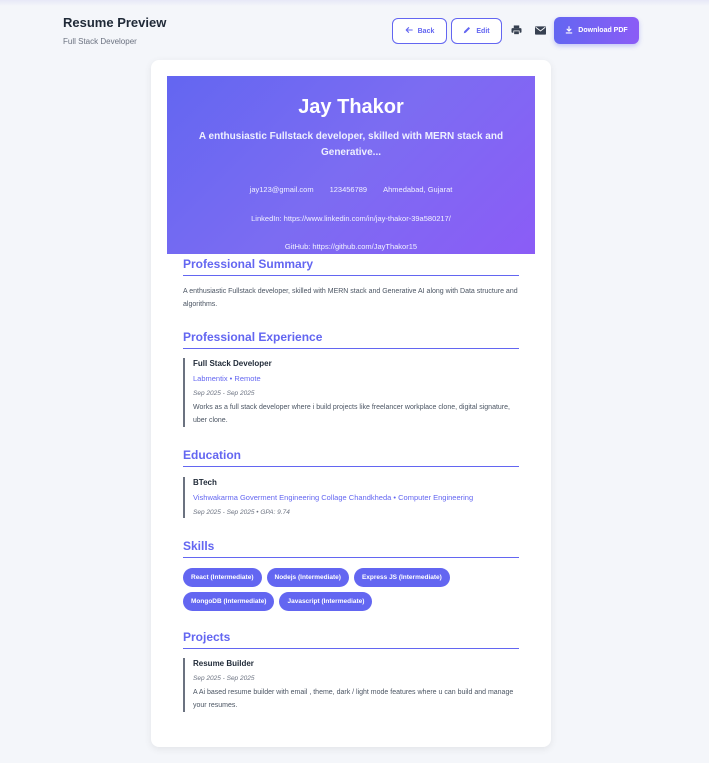 This screenshot has width=709, height=763. I want to click on edit-button-label: Edit, so click(483, 31).